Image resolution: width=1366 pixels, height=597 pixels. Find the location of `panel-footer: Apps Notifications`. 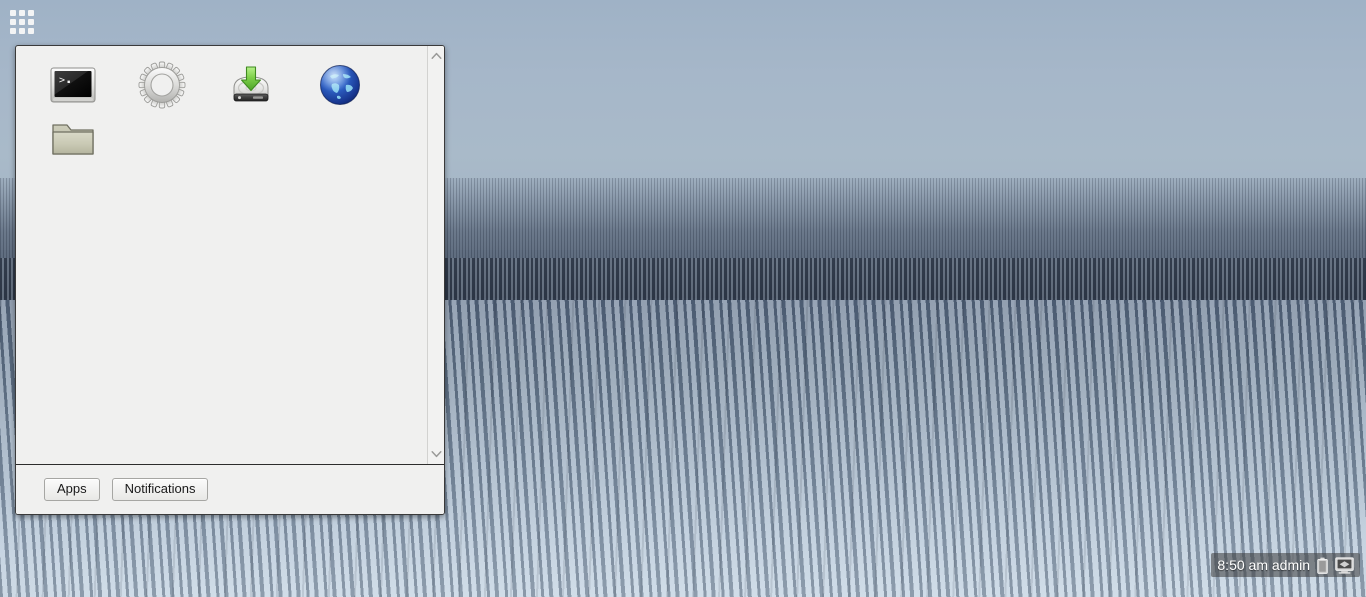

panel-footer: Apps Notifications is located at coordinates (230, 489).